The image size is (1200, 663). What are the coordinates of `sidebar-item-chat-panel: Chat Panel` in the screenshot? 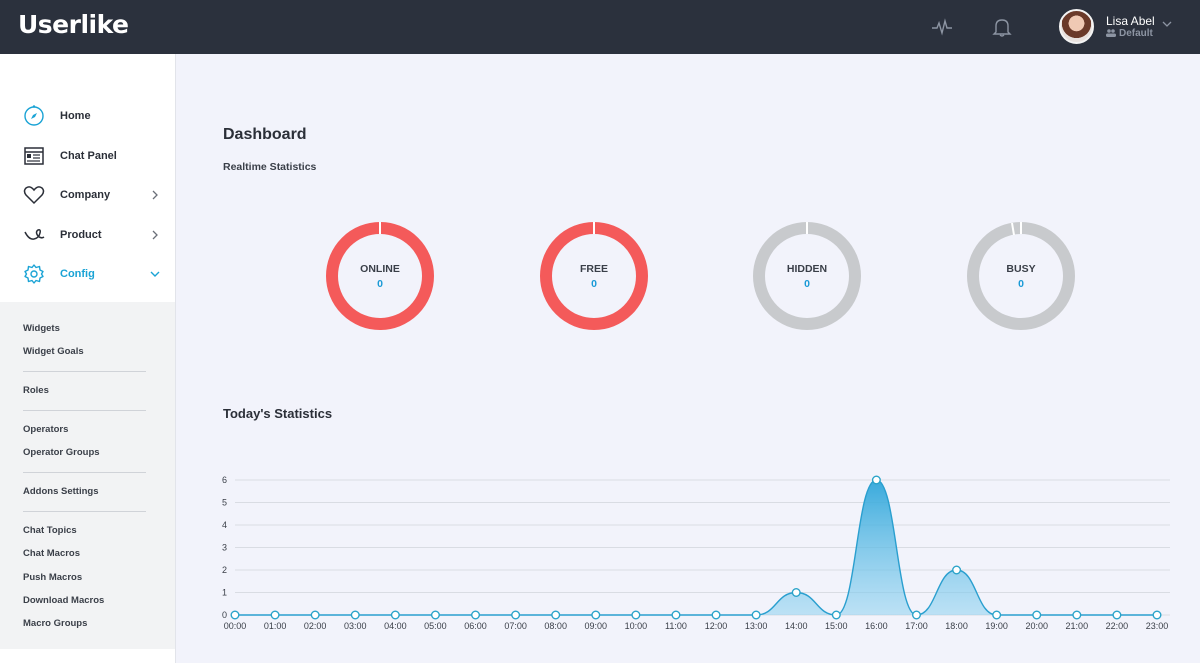 It's located at (87, 156).